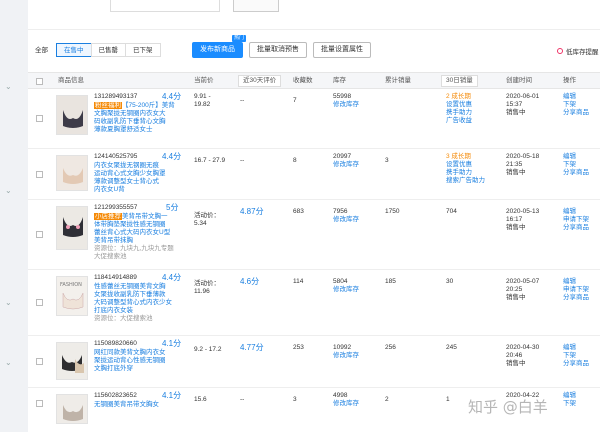  I want to click on tab-sold-out: 已售罄, so click(108, 50).